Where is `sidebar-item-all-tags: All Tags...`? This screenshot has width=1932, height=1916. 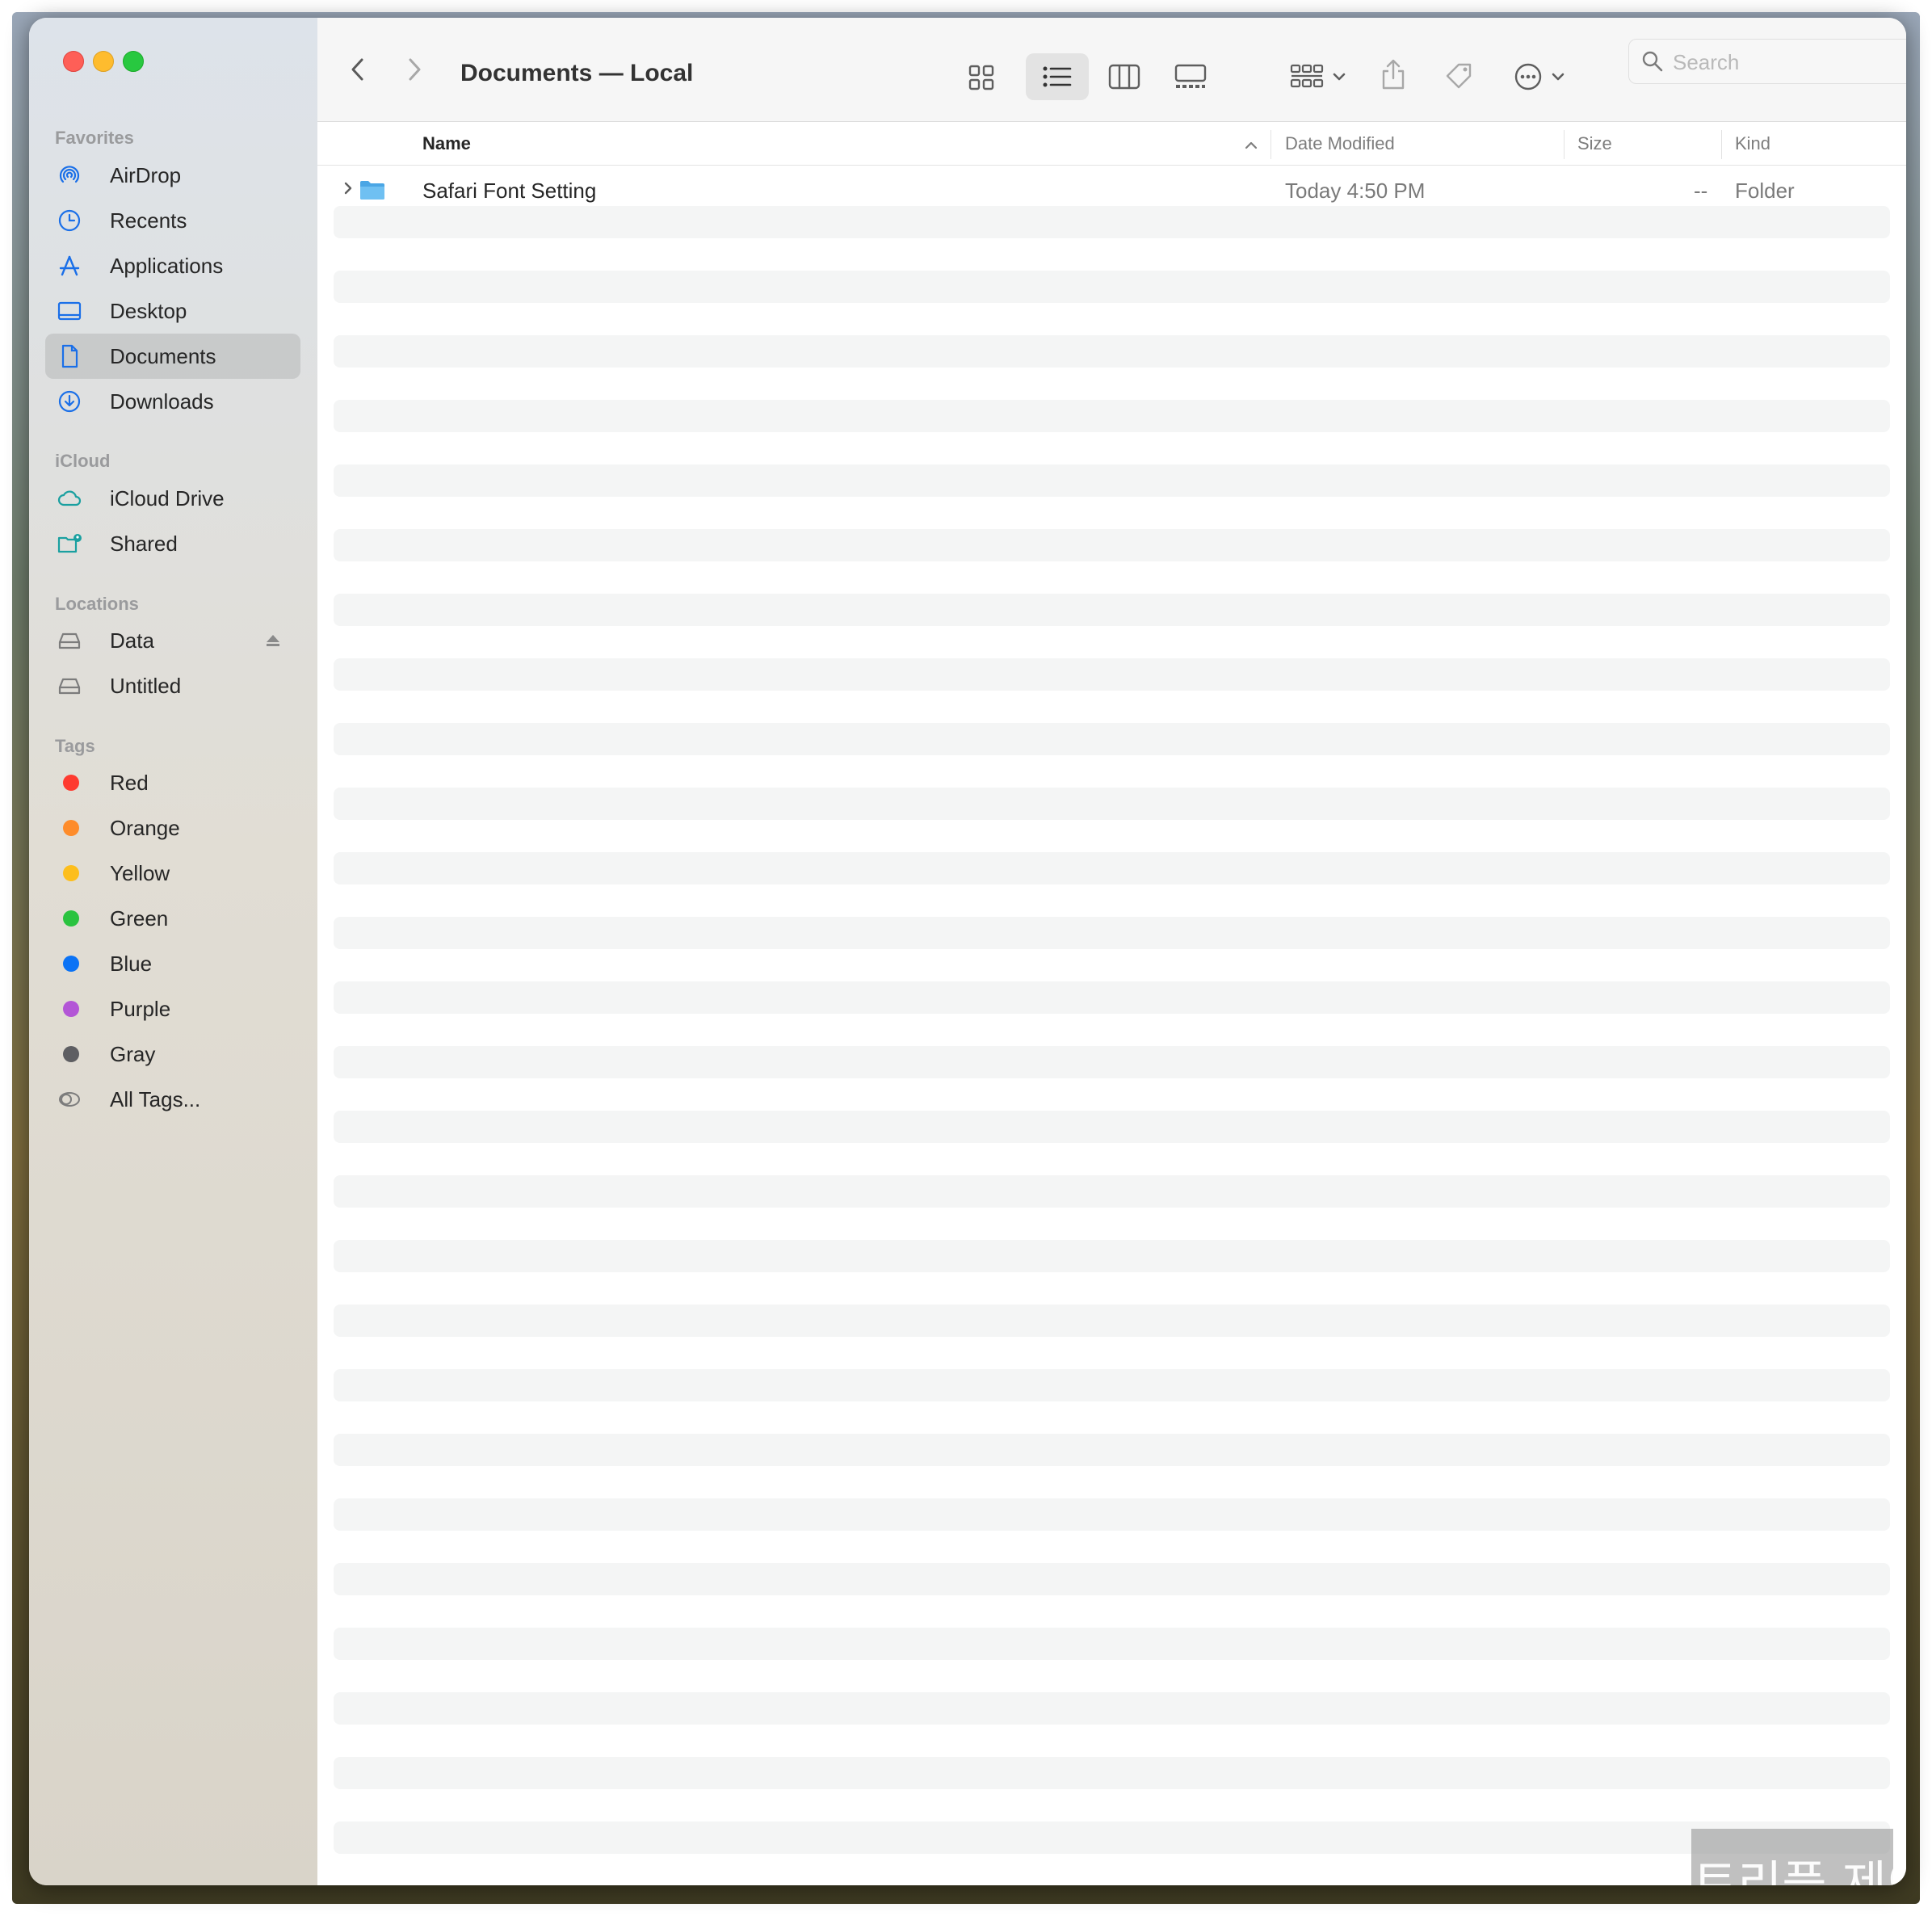 sidebar-item-all-tags: All Tags... is located at coordinates (172, 1099).